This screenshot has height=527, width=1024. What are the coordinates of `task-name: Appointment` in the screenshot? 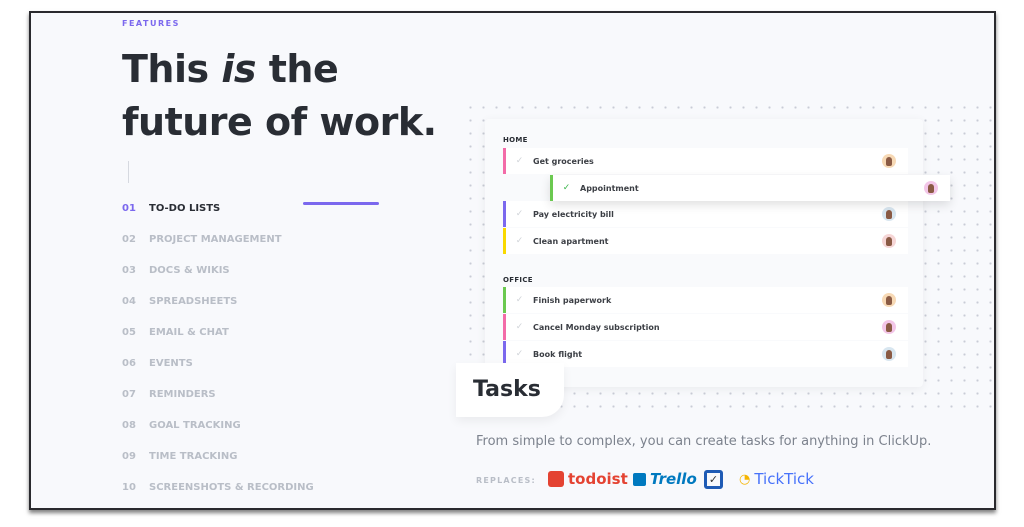 It's located at (609, 188).